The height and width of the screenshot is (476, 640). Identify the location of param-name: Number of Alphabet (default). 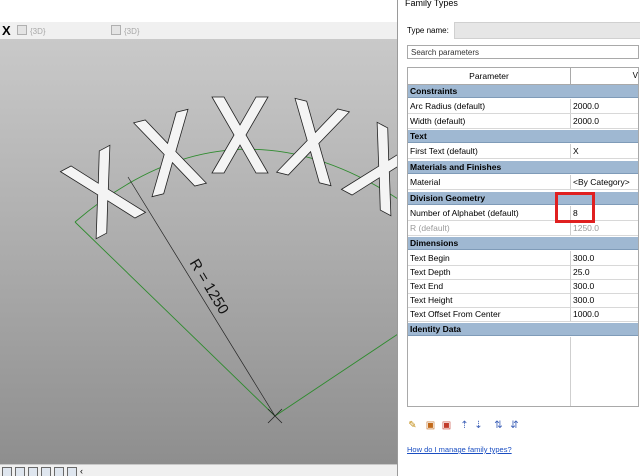
(464, 213).